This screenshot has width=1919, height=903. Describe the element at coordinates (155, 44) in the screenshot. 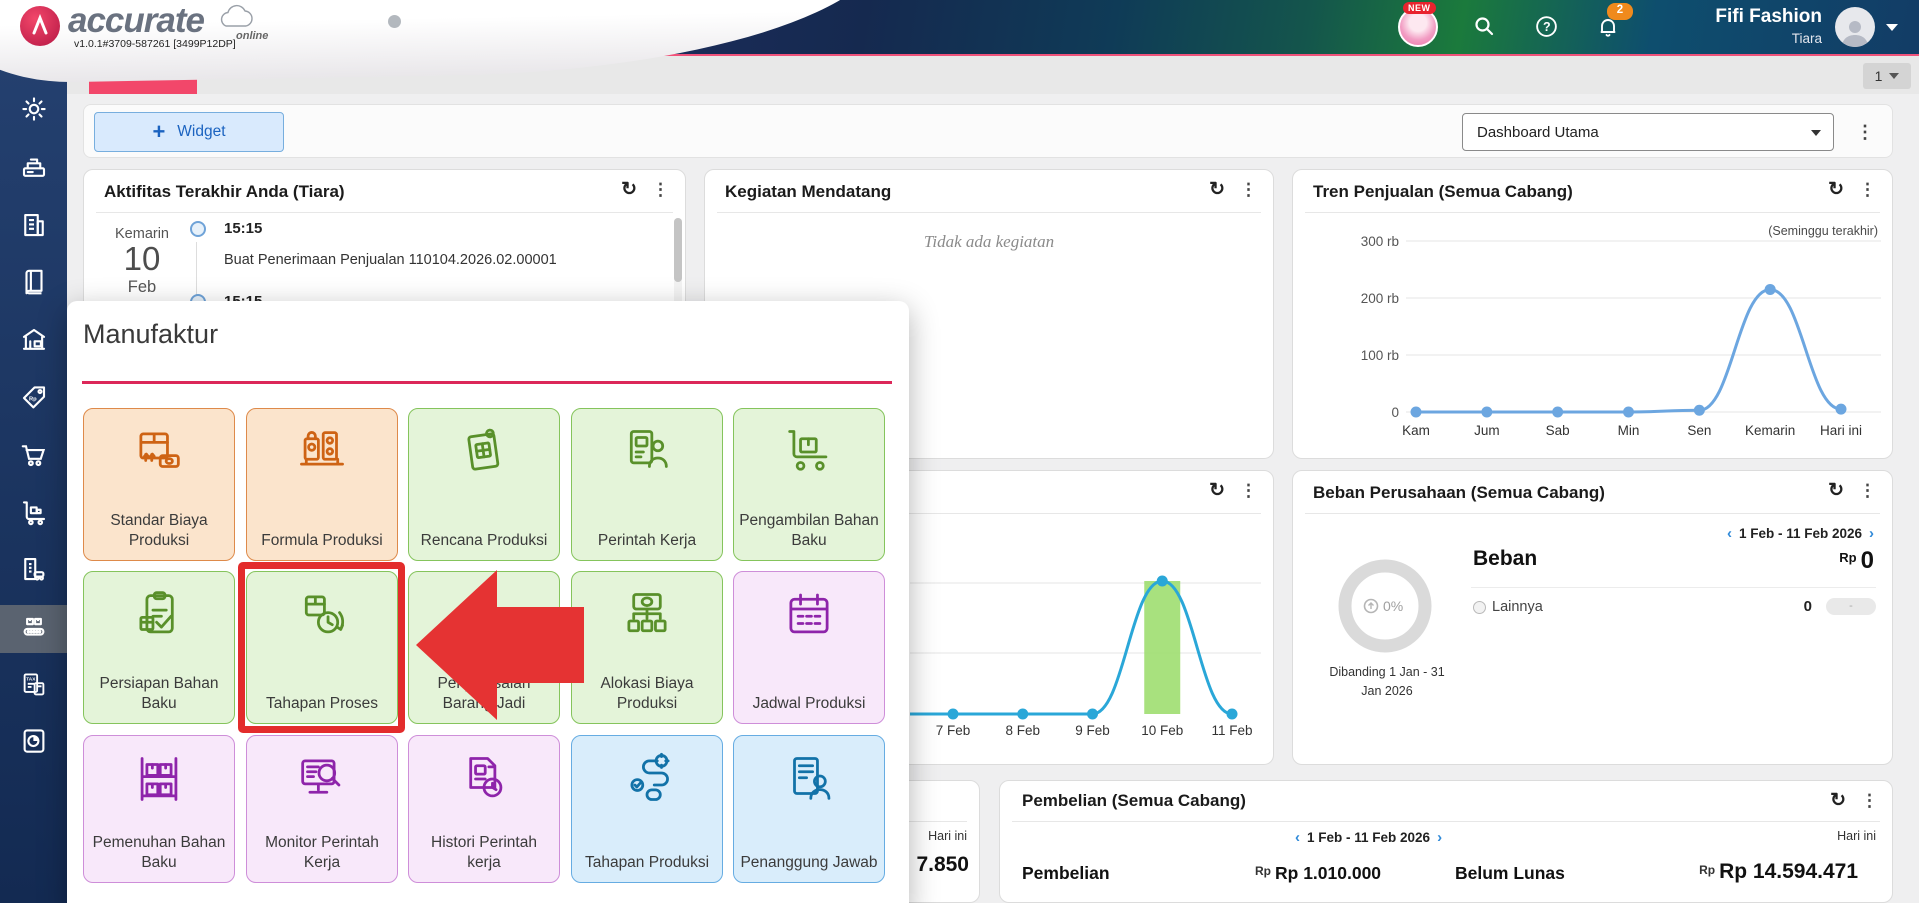

I see `app-version: v1.0.1#3709-587261 [3499P12DP]` at that location.